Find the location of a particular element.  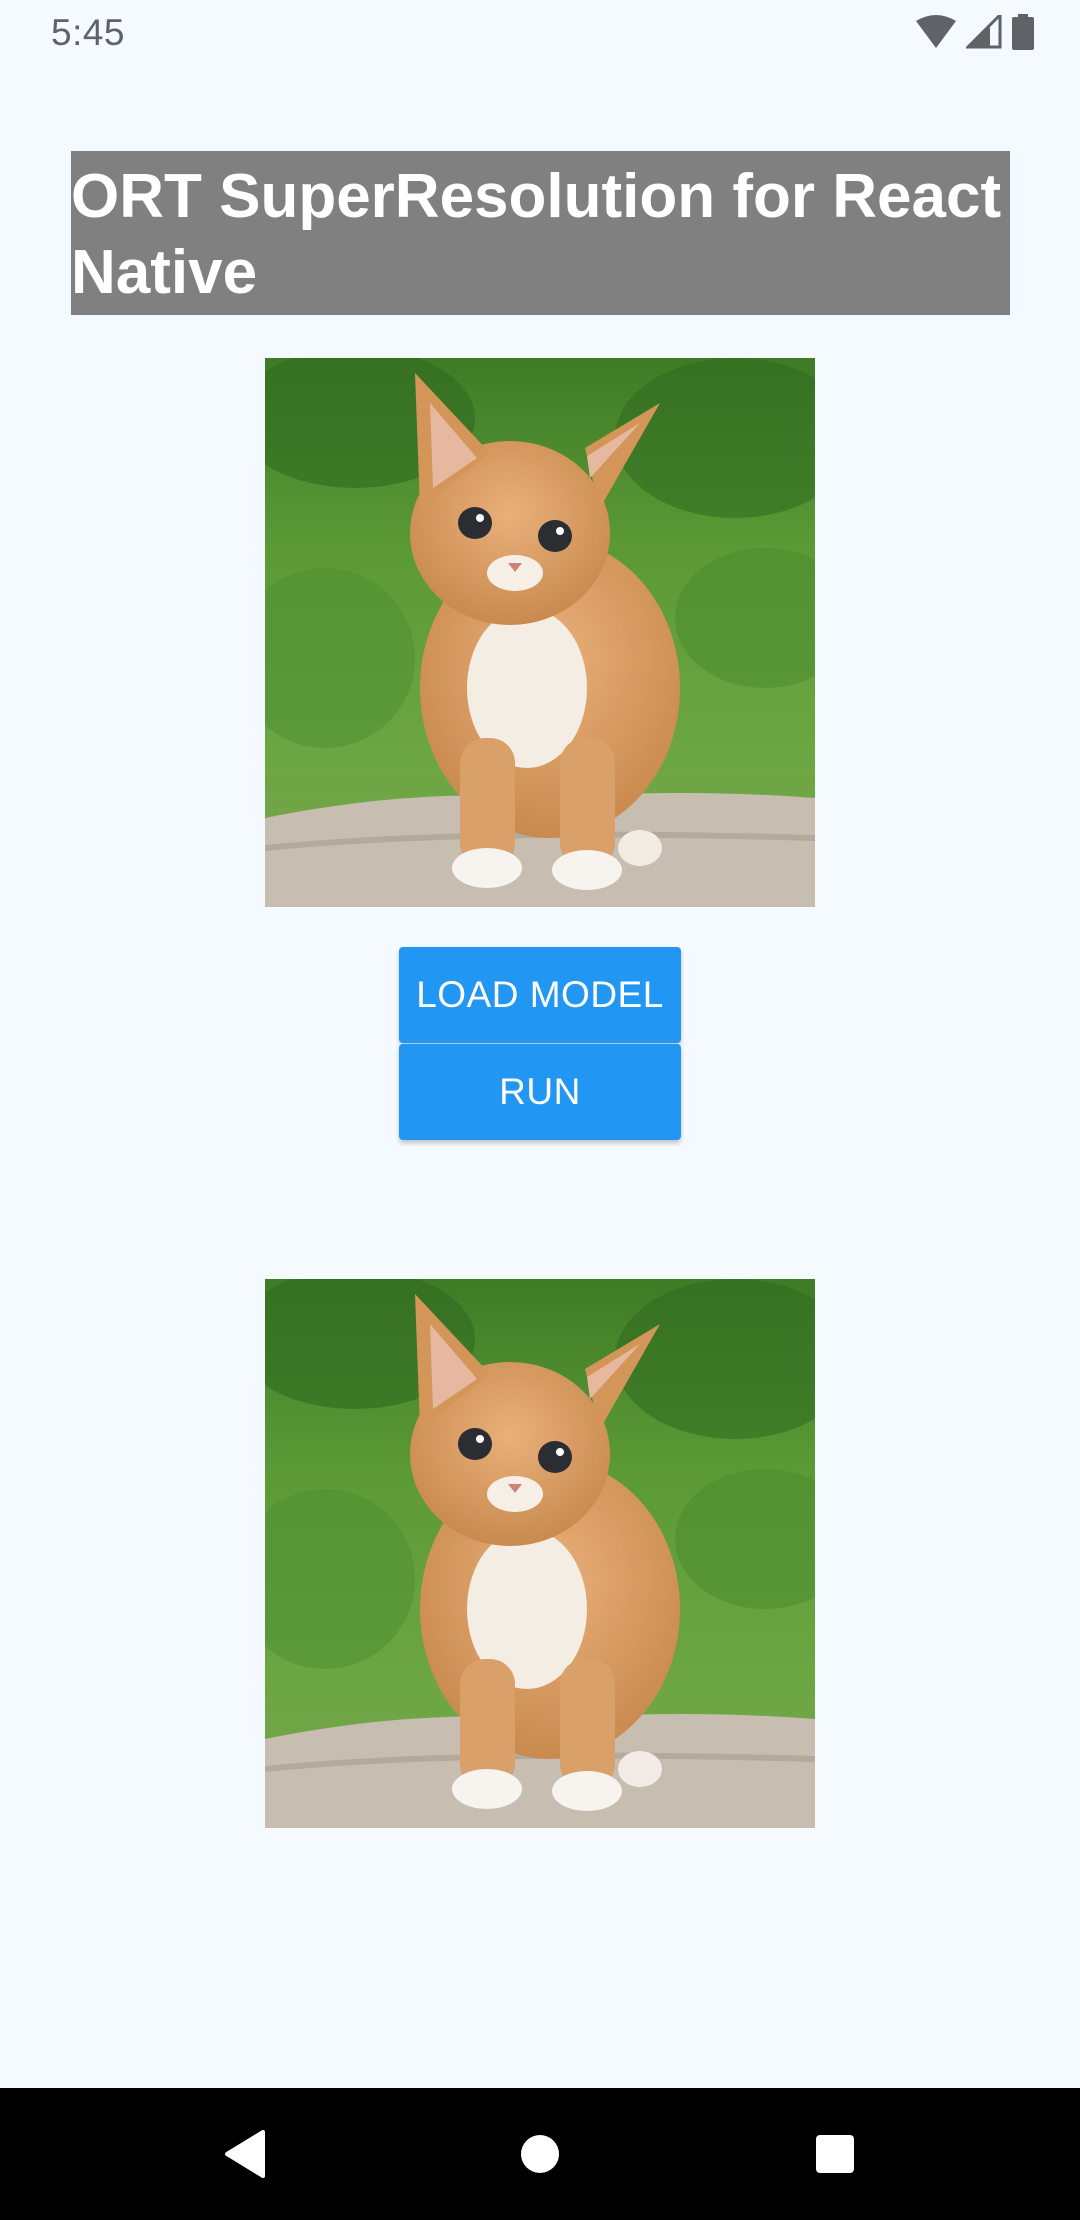

back-icon is located at coordinates (245, 2154).